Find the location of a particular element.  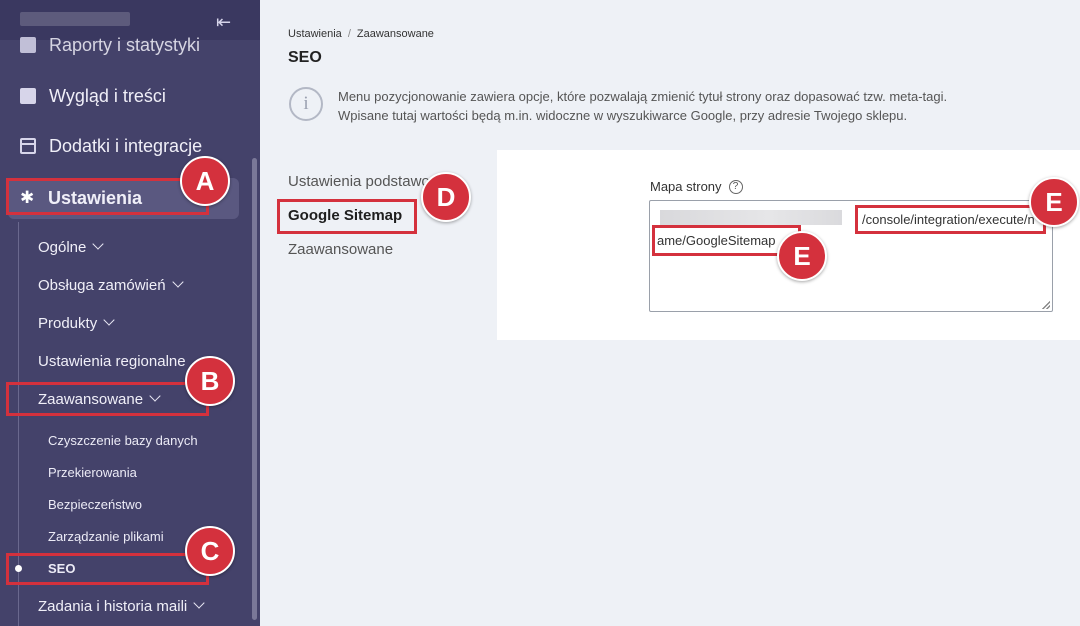

highlight-box-a is located at coordinates (107, 196).